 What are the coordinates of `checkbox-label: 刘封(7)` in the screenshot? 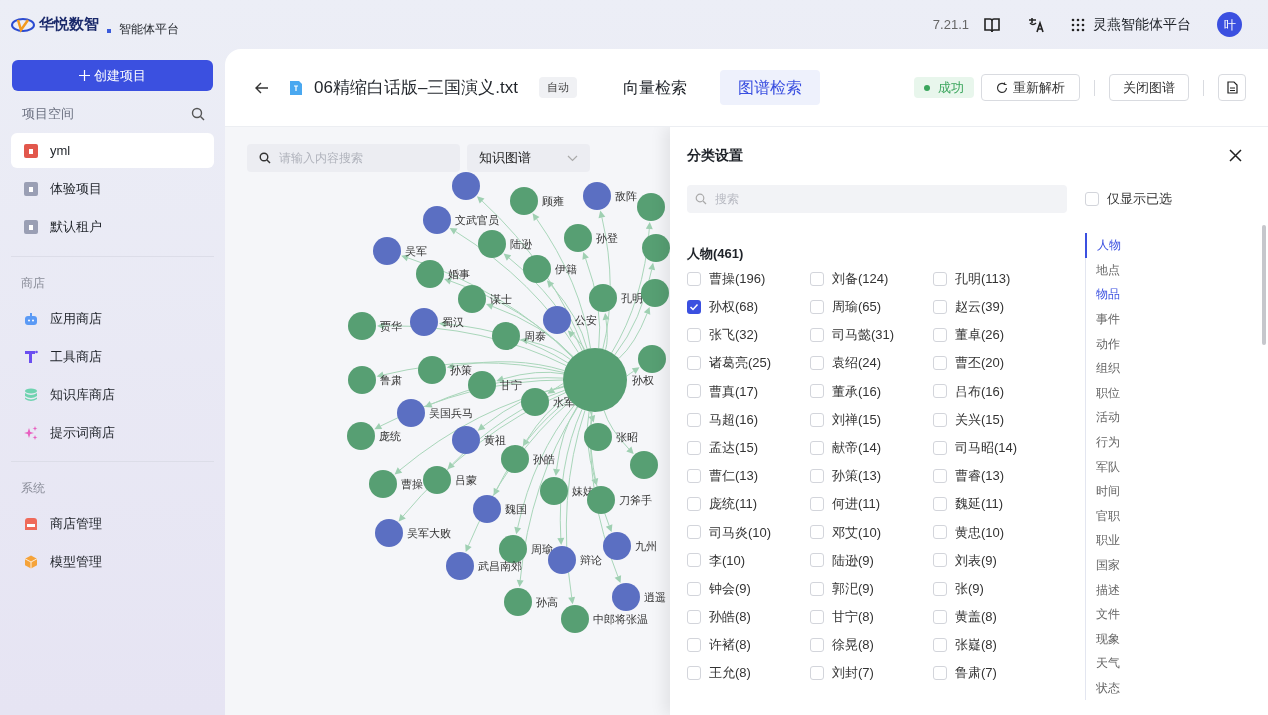 It's located at (853, 673).